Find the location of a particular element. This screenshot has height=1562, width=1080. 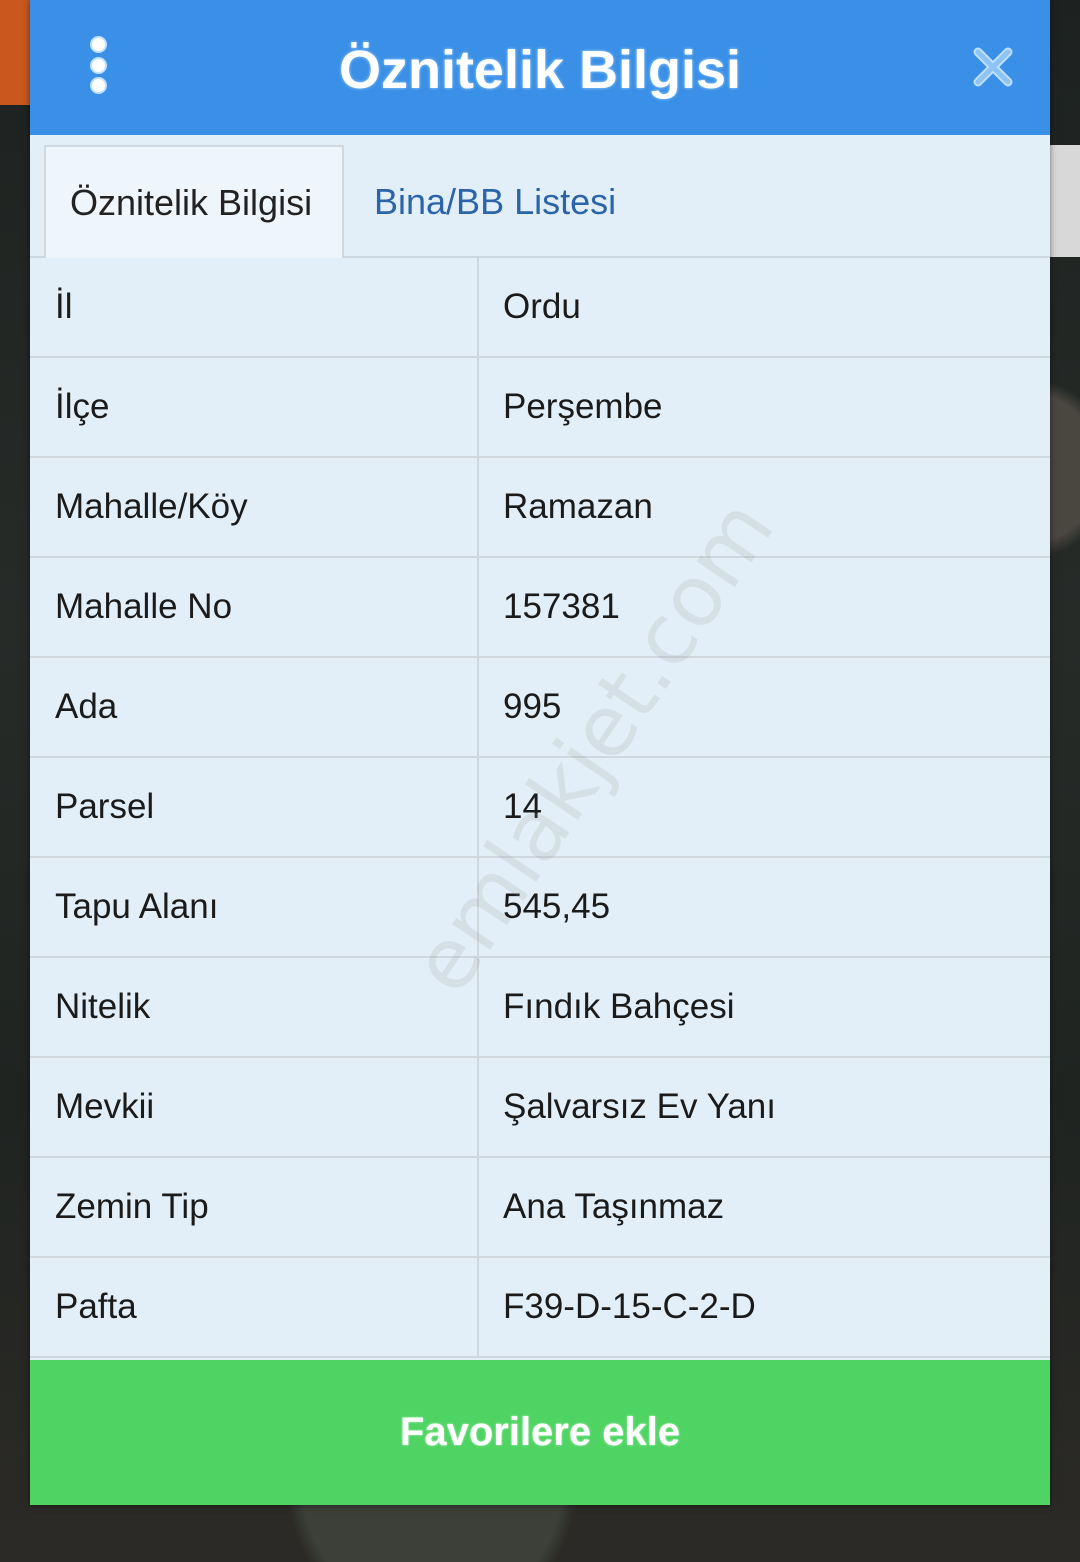

row-value: 995 is located at coordinates (532, 706).